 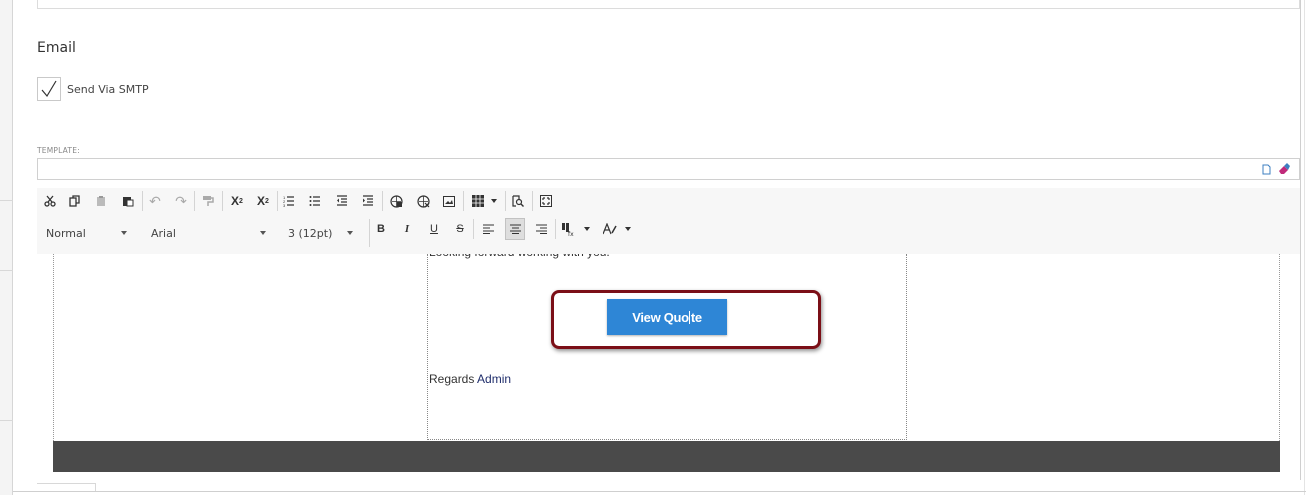 What do you see at coordinates (289, 201) in the screenshot?
I see `ordered-list-icon: 123` at bounding box center [289, 201].